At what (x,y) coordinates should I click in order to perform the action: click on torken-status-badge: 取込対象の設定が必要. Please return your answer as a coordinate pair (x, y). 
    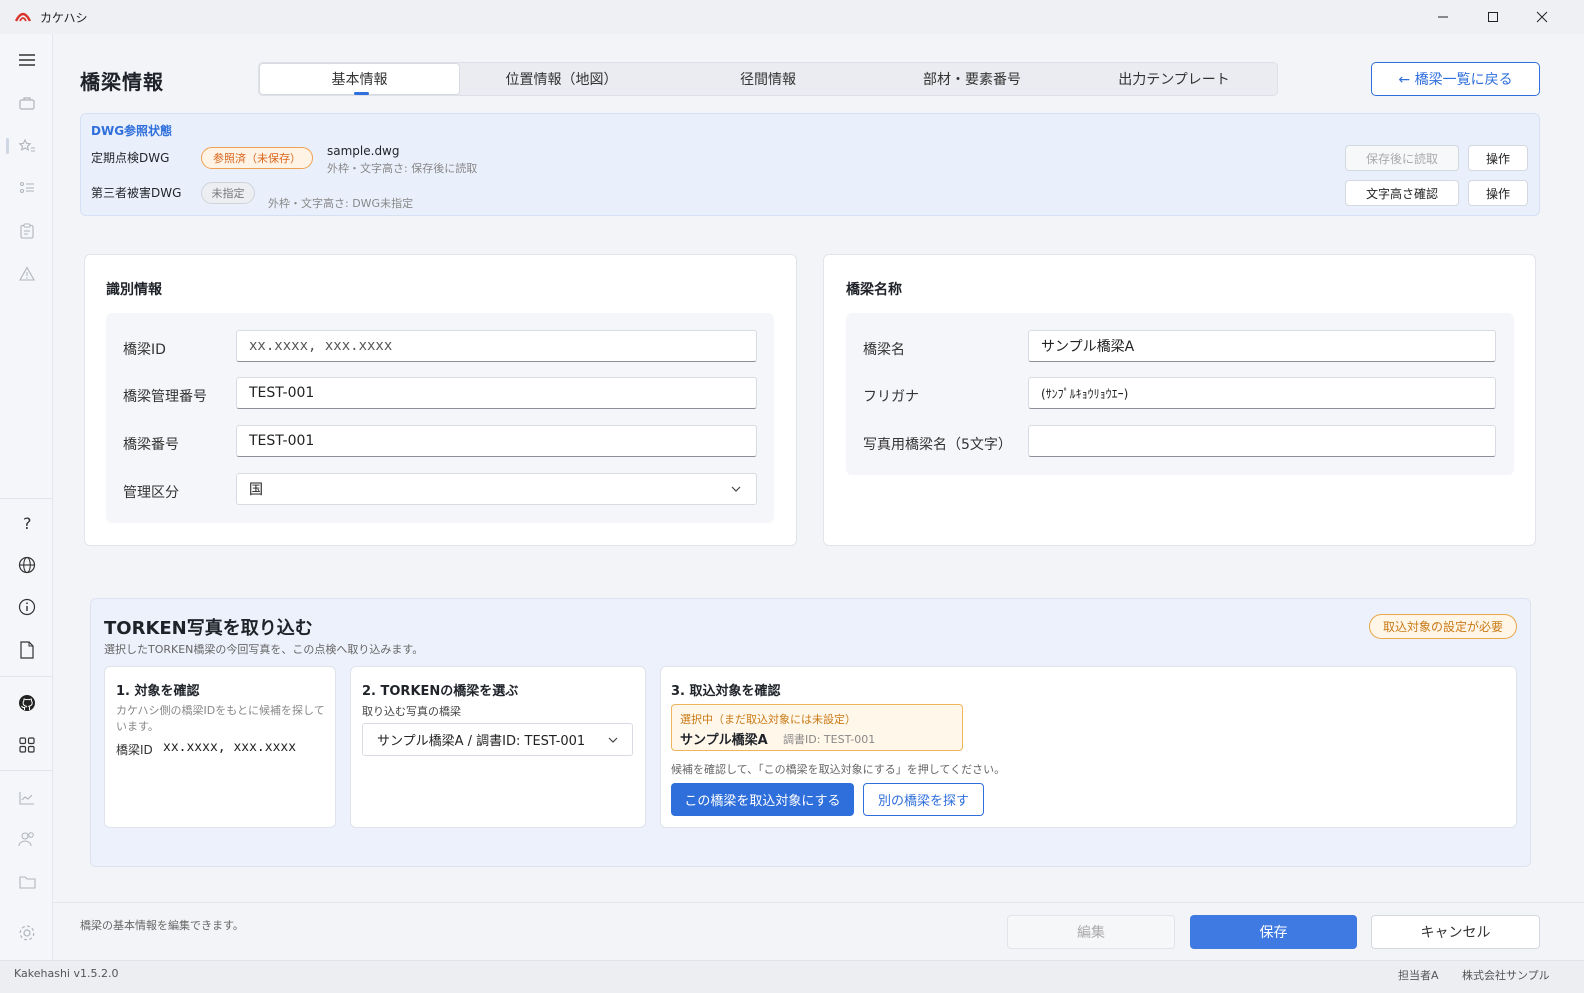
    Looking at the image, I should click on (1443, 626).